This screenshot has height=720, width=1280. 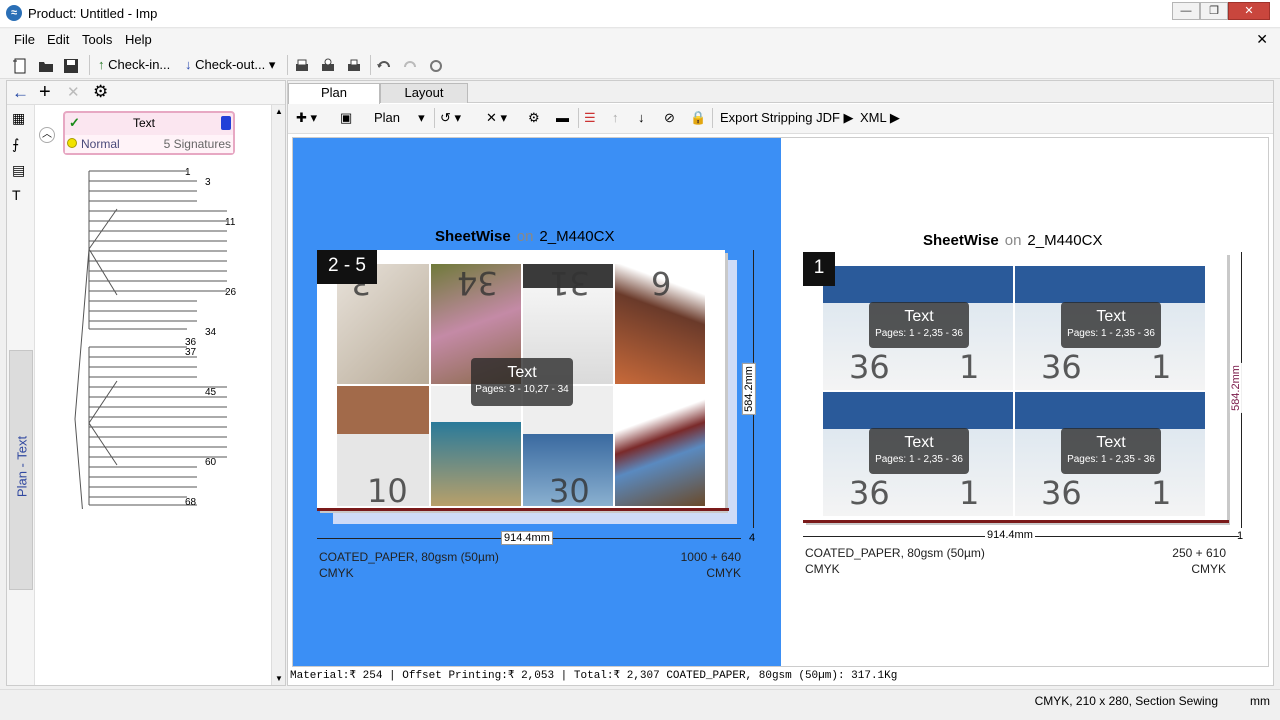 What do you see at coordinates (211, 392) in the screenshot?
I see `tree-label: 45` at bounding box center [211, 392].